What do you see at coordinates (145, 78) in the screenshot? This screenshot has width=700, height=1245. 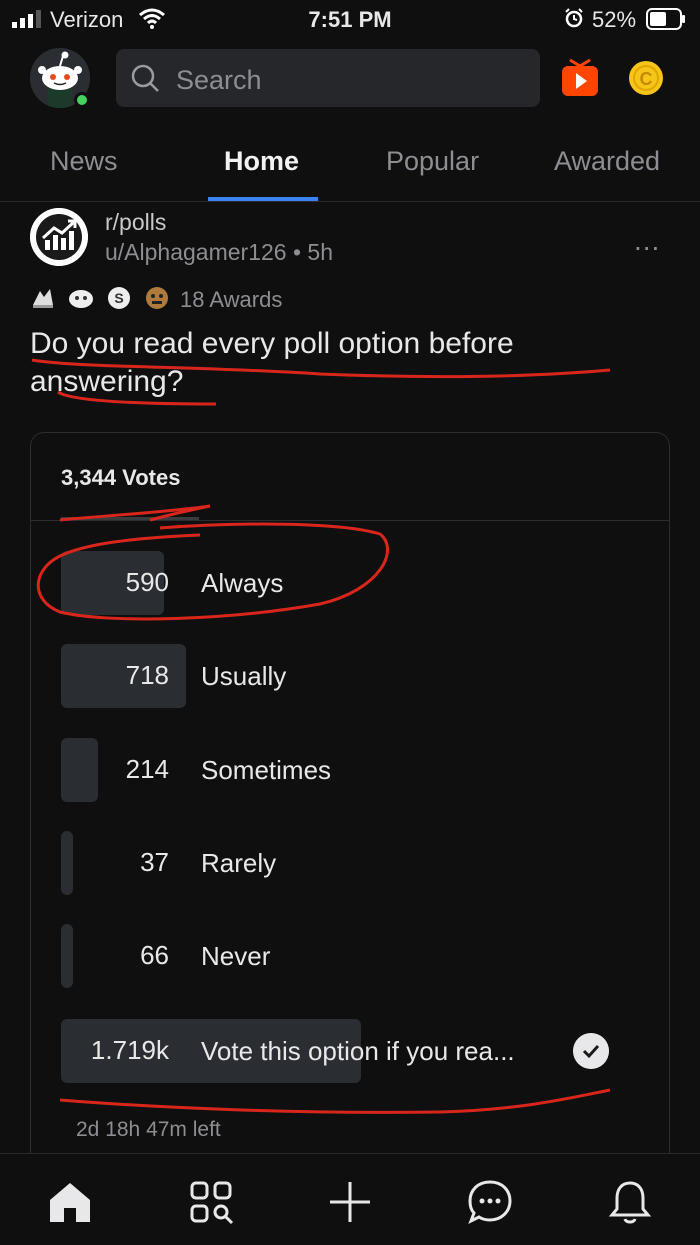 I see `search-icon` at bounding box center [145, 78].